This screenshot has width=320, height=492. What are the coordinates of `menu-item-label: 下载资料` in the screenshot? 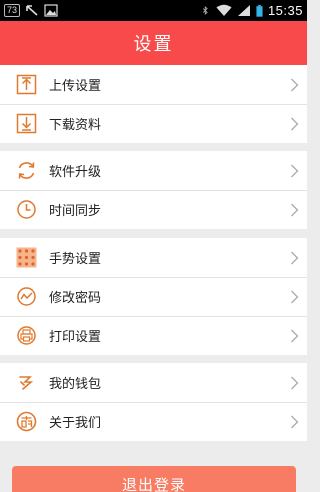 It's located at (75, 125).